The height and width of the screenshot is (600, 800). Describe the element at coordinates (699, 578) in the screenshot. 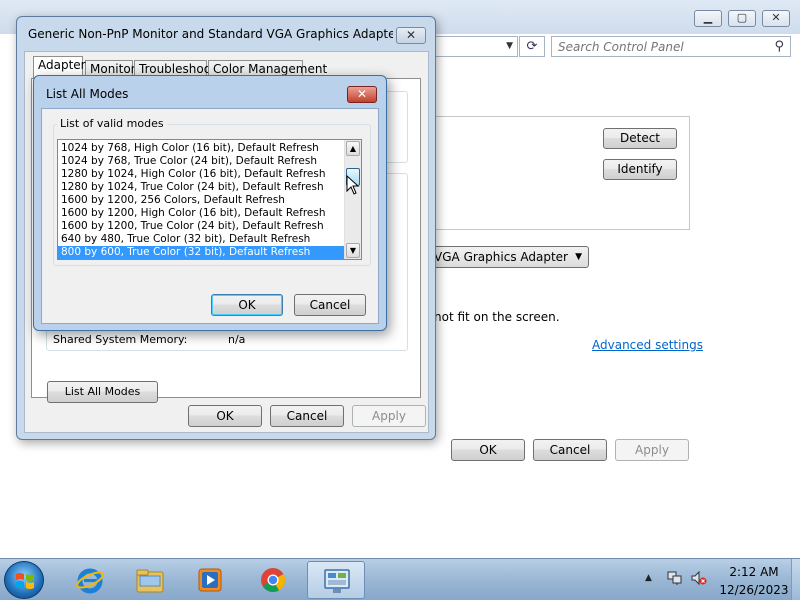

I see `volume-muted-icon` at that location.